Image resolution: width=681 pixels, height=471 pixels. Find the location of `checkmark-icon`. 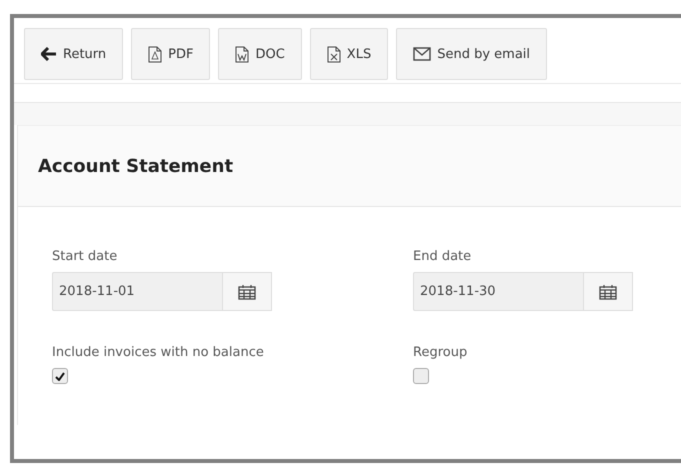

checkmark-icon is located at coordinates (60, 376).